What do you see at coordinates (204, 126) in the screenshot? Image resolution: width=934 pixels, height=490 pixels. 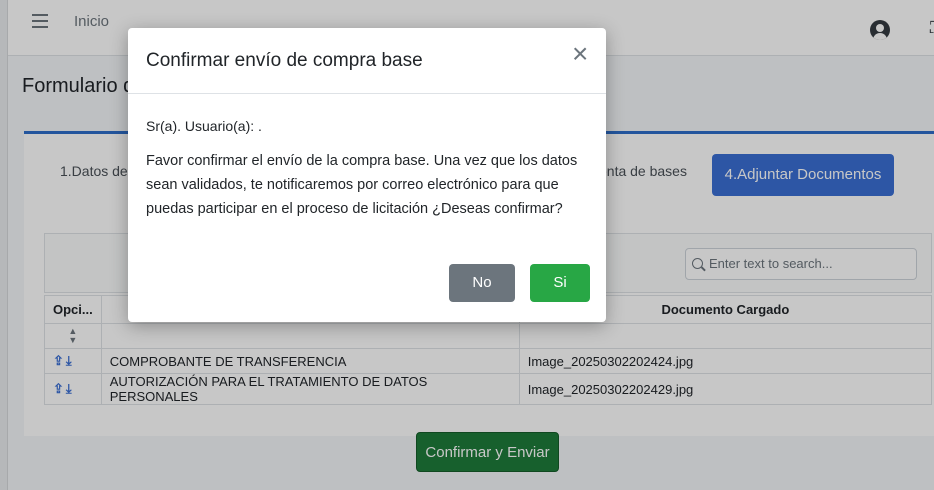 I see `modal-greeting: Sr(a). Usuario(a): .` at bounding box center [204, 126].